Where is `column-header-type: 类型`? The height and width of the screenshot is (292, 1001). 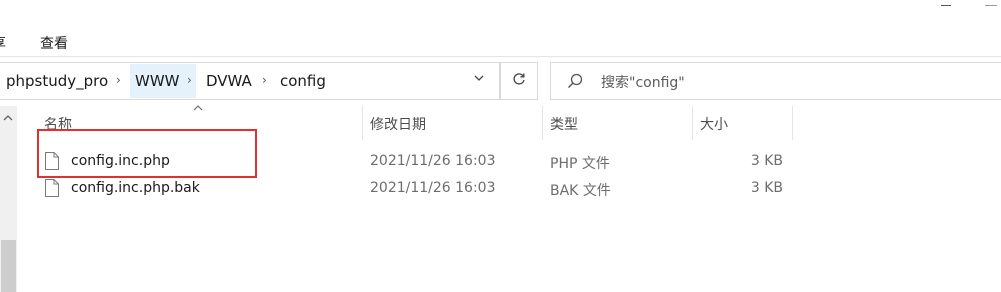 column-header-type: 类型 is located at coordinates (564, 124).